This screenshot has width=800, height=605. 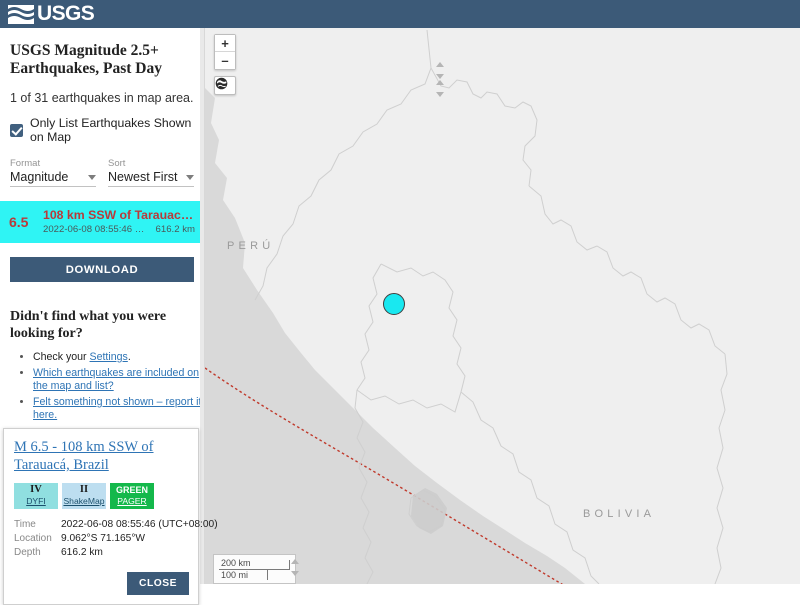 What do you see at coordinates (25, 524) in the screenshot?
I see `time-label: Time` at bounding box center [25, 524].